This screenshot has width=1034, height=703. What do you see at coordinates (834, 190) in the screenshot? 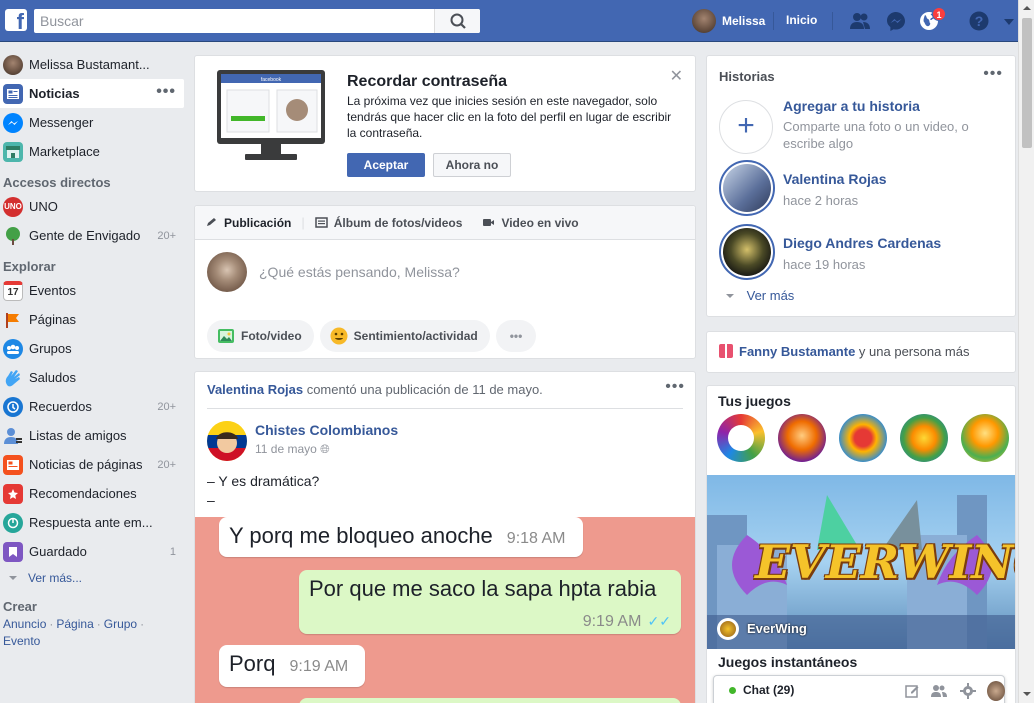
I see `story-item: Valentina Rojas hace 2 horas` at bounding box center [834, 190].